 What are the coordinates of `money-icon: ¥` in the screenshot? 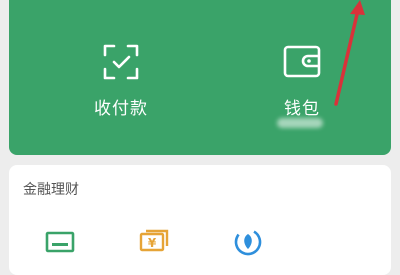 It's located at (154, 241).